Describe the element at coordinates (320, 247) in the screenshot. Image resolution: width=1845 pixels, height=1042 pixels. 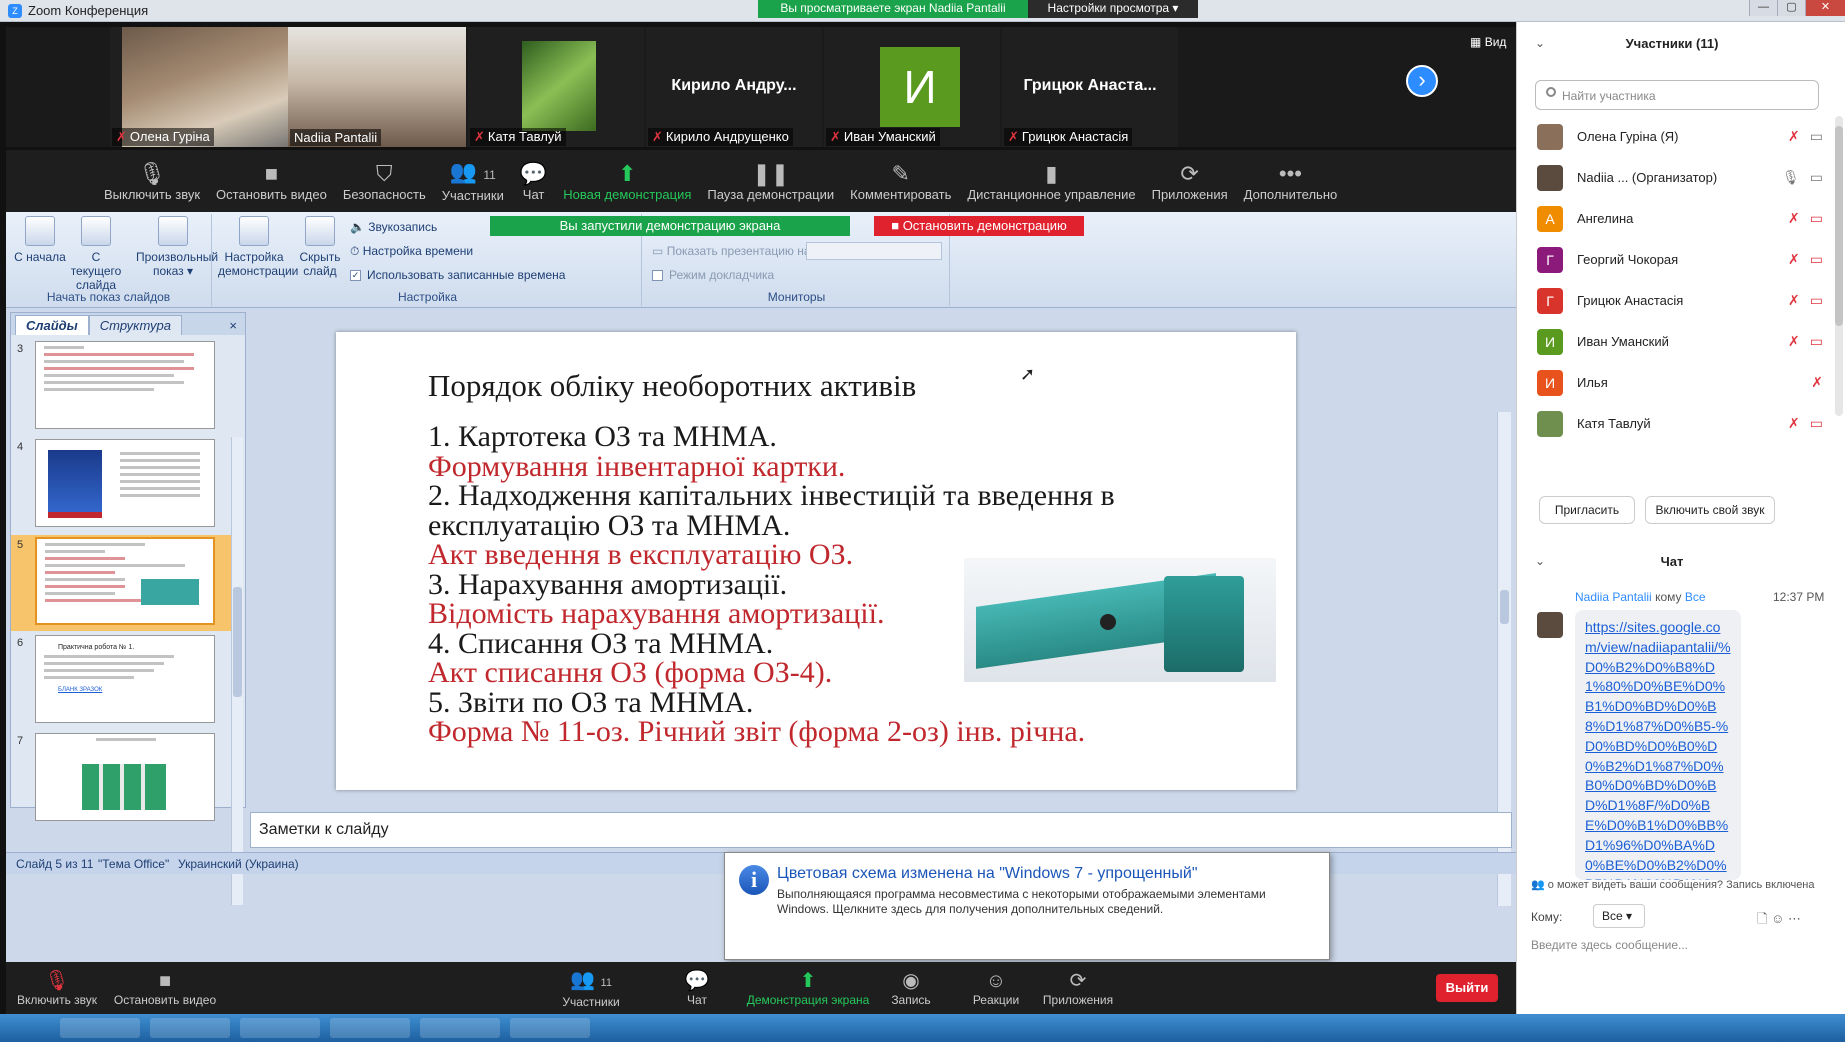
I see `hide-slide-button: Скрыть слайд` at that location.